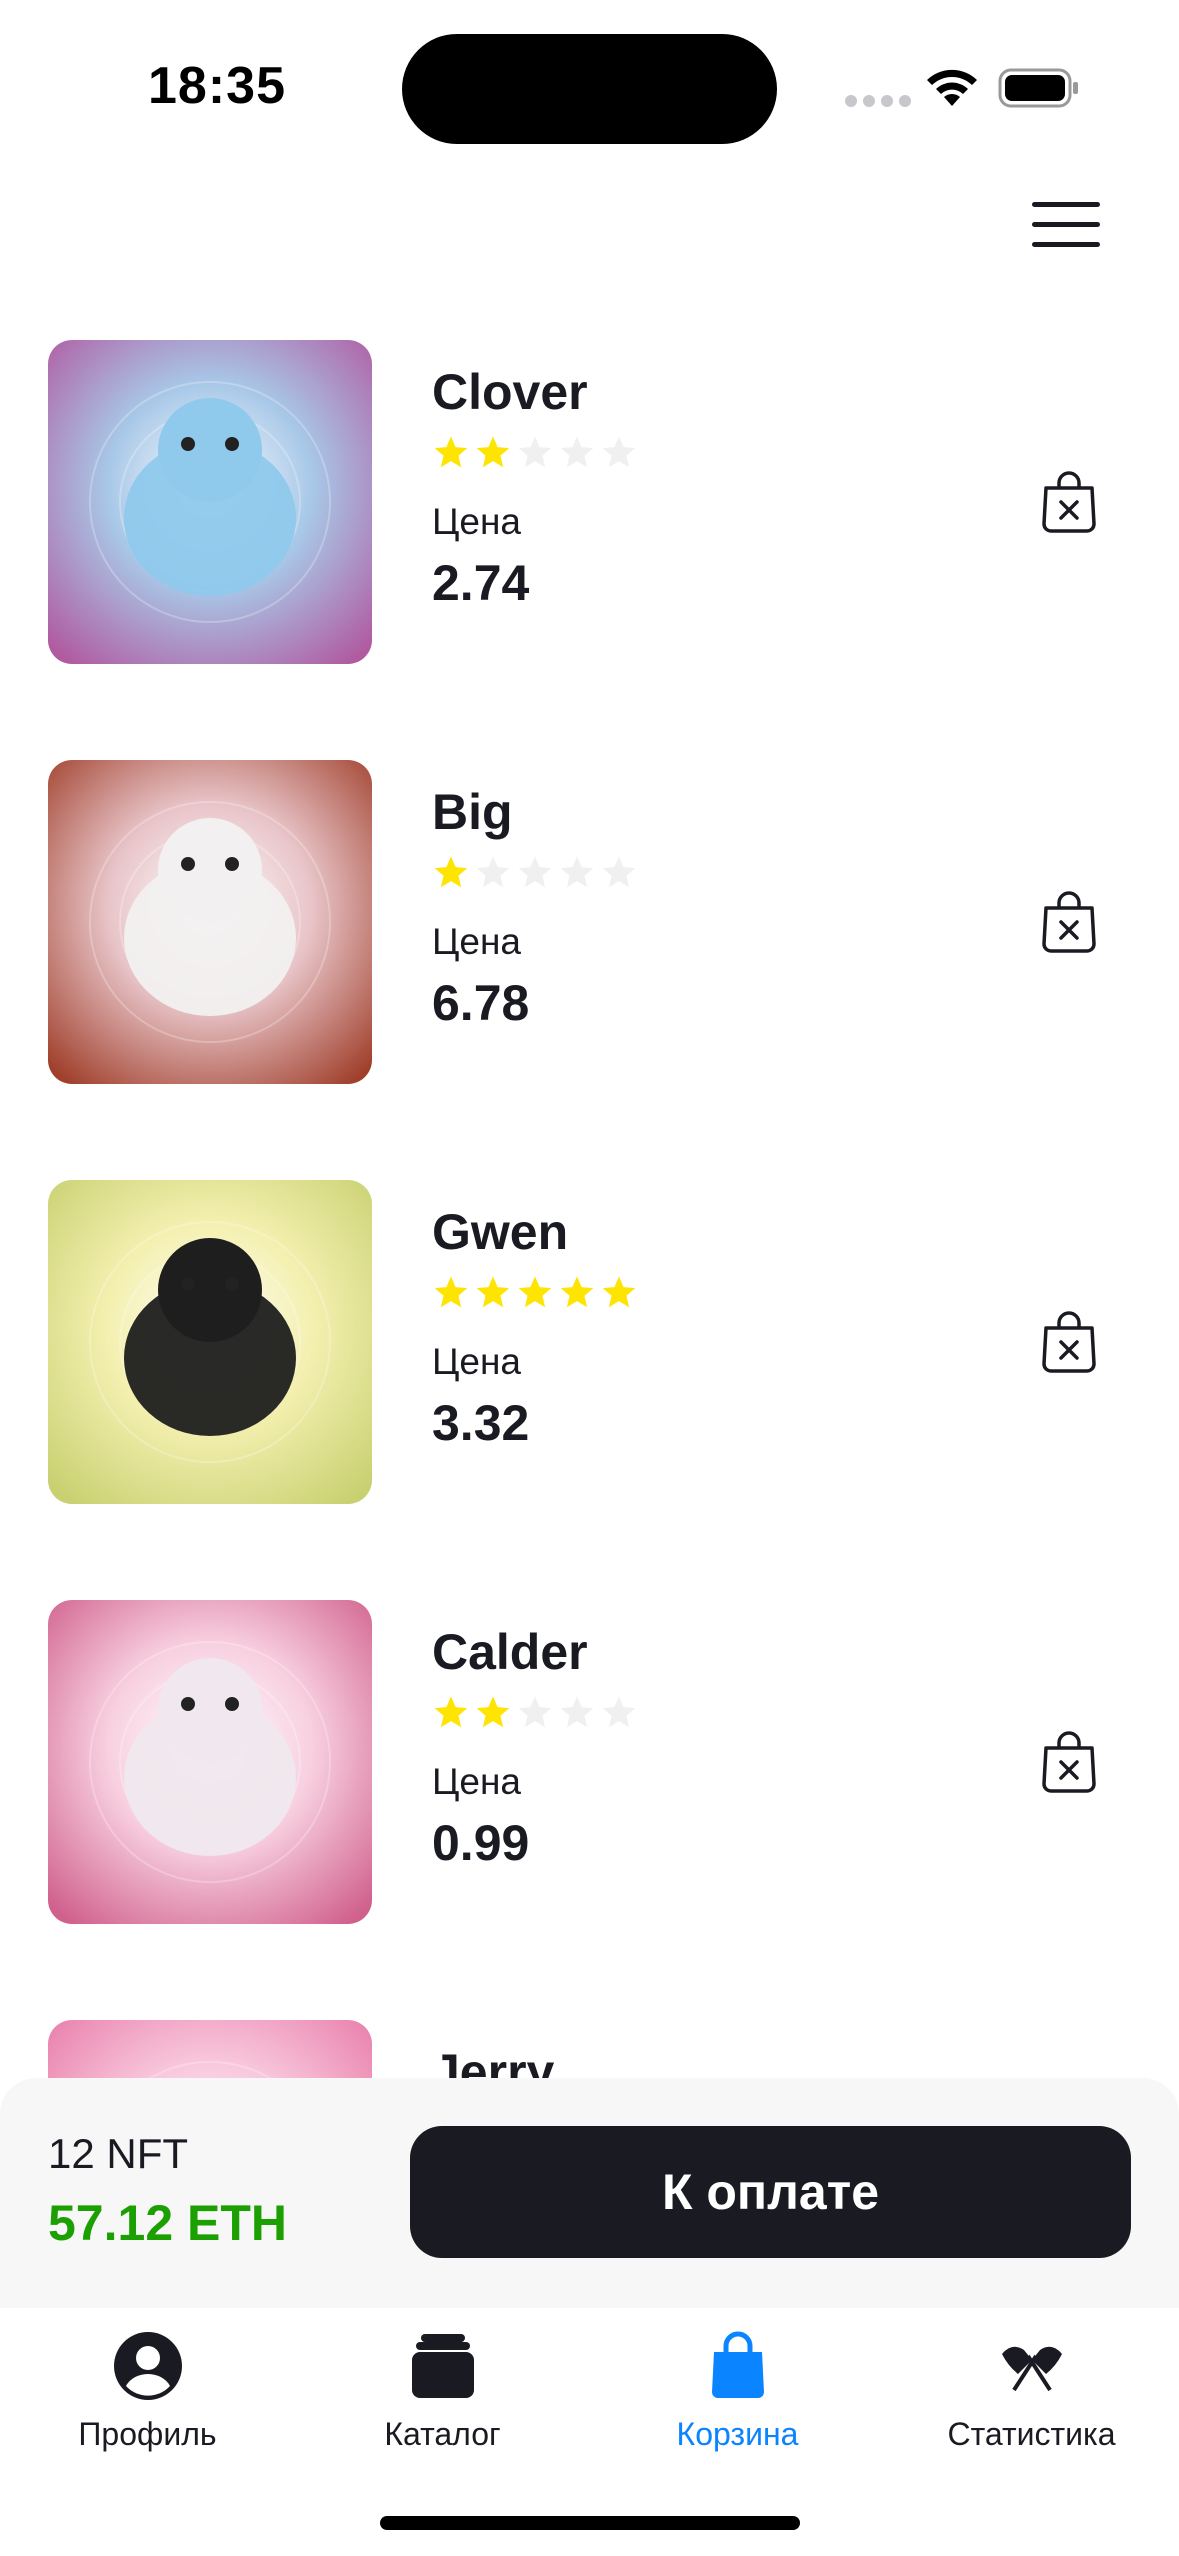 This screenshot has width=1179, height=2556. Describe the element at coordinates (472, 812) in the screenshot. I see `nft-name: Big` at that location.